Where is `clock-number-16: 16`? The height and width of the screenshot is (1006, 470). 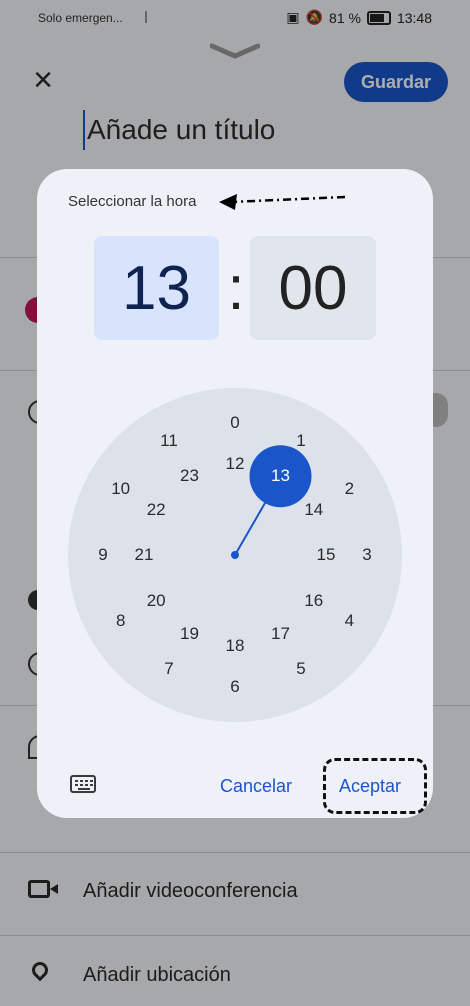
clock-number-16: 16 is located at coordinates (314, 601).